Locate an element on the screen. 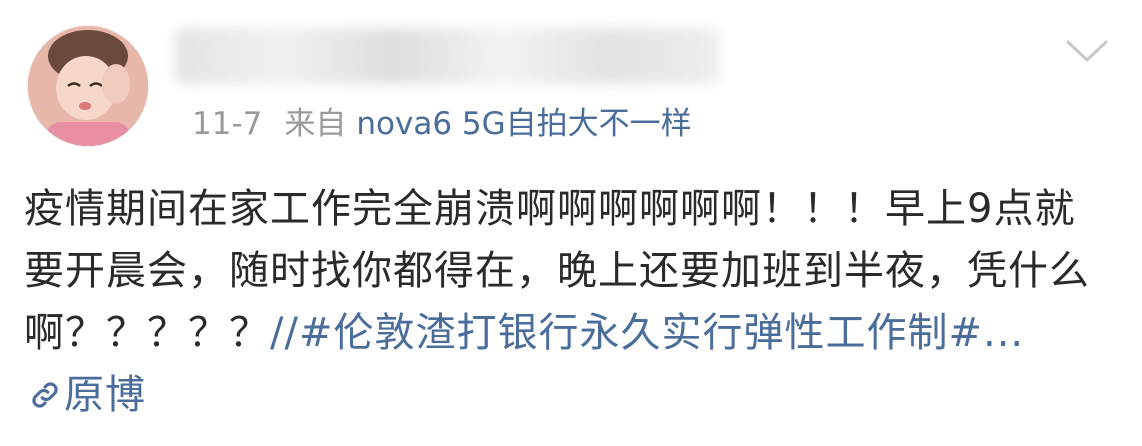  username: ███████████████ is located at coordinates (447, 56).